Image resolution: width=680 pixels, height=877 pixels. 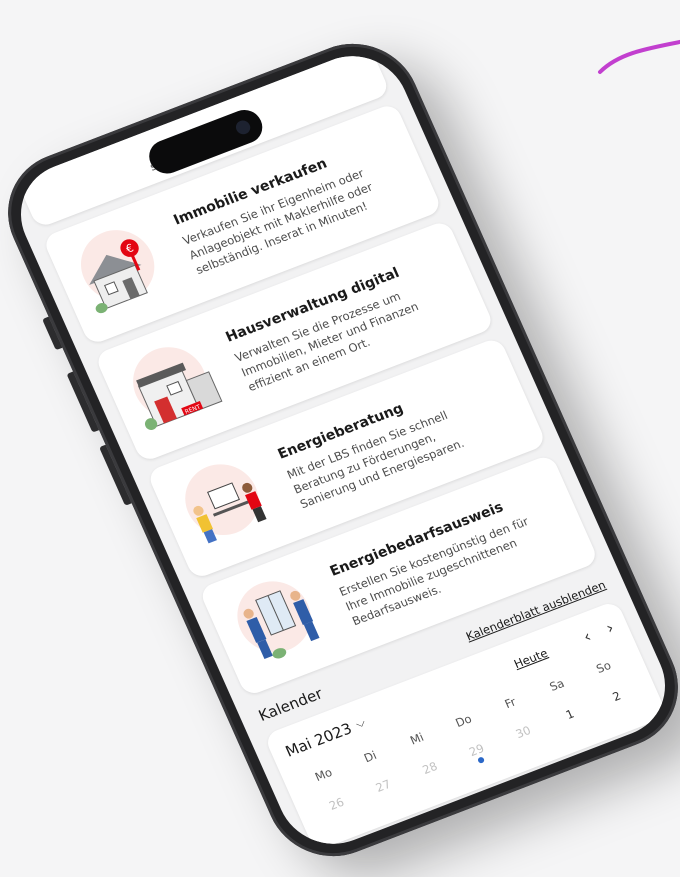 I want to click on chevron-right-icon: ›, so click(x=610, y=628).